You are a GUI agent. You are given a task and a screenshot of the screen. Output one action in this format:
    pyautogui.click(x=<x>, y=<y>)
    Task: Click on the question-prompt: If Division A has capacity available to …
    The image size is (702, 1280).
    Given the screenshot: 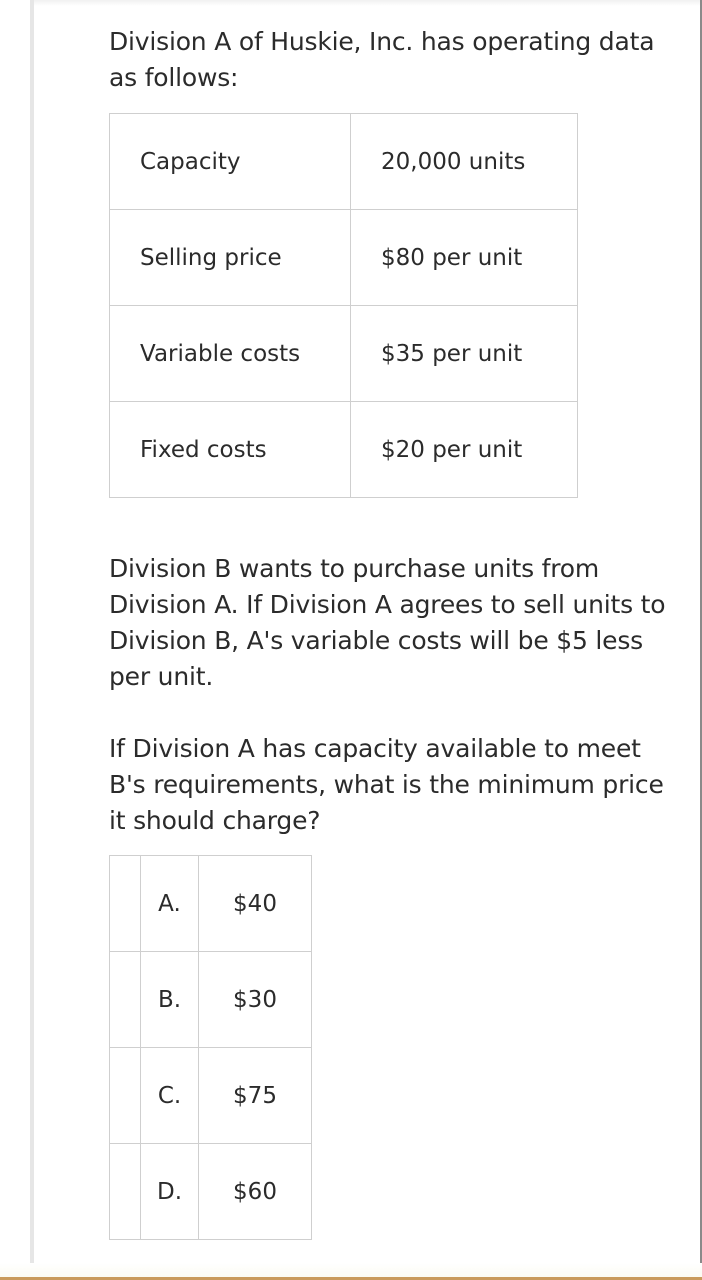 What is the action you would take?
    pyautogui.click(x=386, y=784)
    